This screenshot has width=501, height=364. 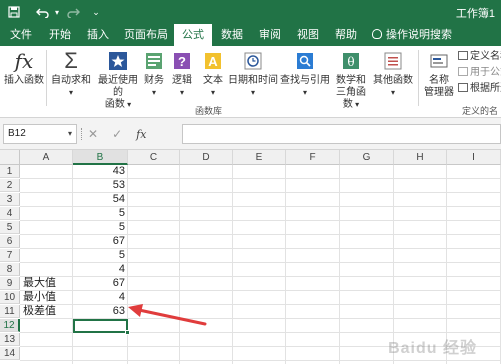 What do you see at coordinates (24, 68) in the screenshot?
I see `insert-function-button: fx 插入函数` at bounding box center [24, 68].